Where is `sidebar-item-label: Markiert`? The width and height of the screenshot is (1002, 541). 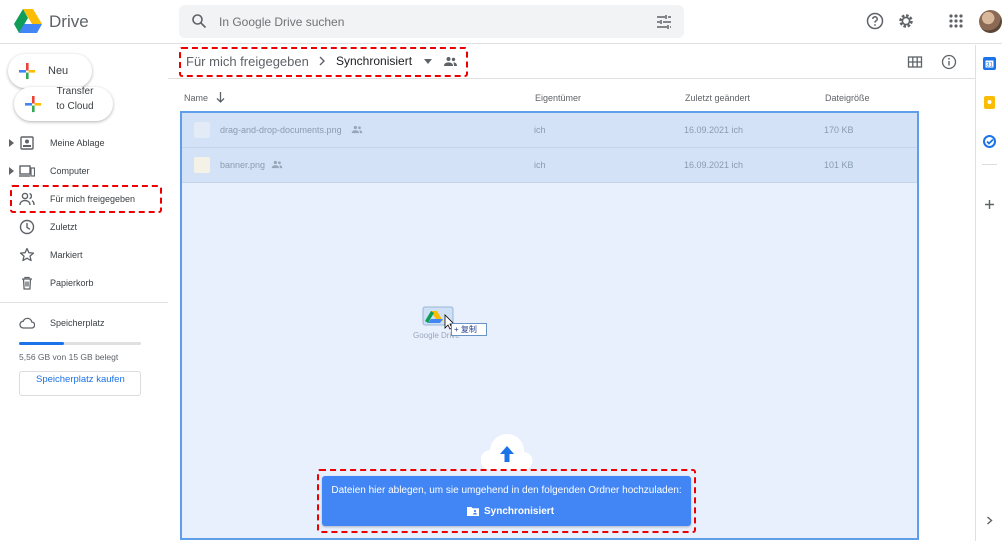
sidebar-item-label: Markiert is located at coordinates (66, 255).